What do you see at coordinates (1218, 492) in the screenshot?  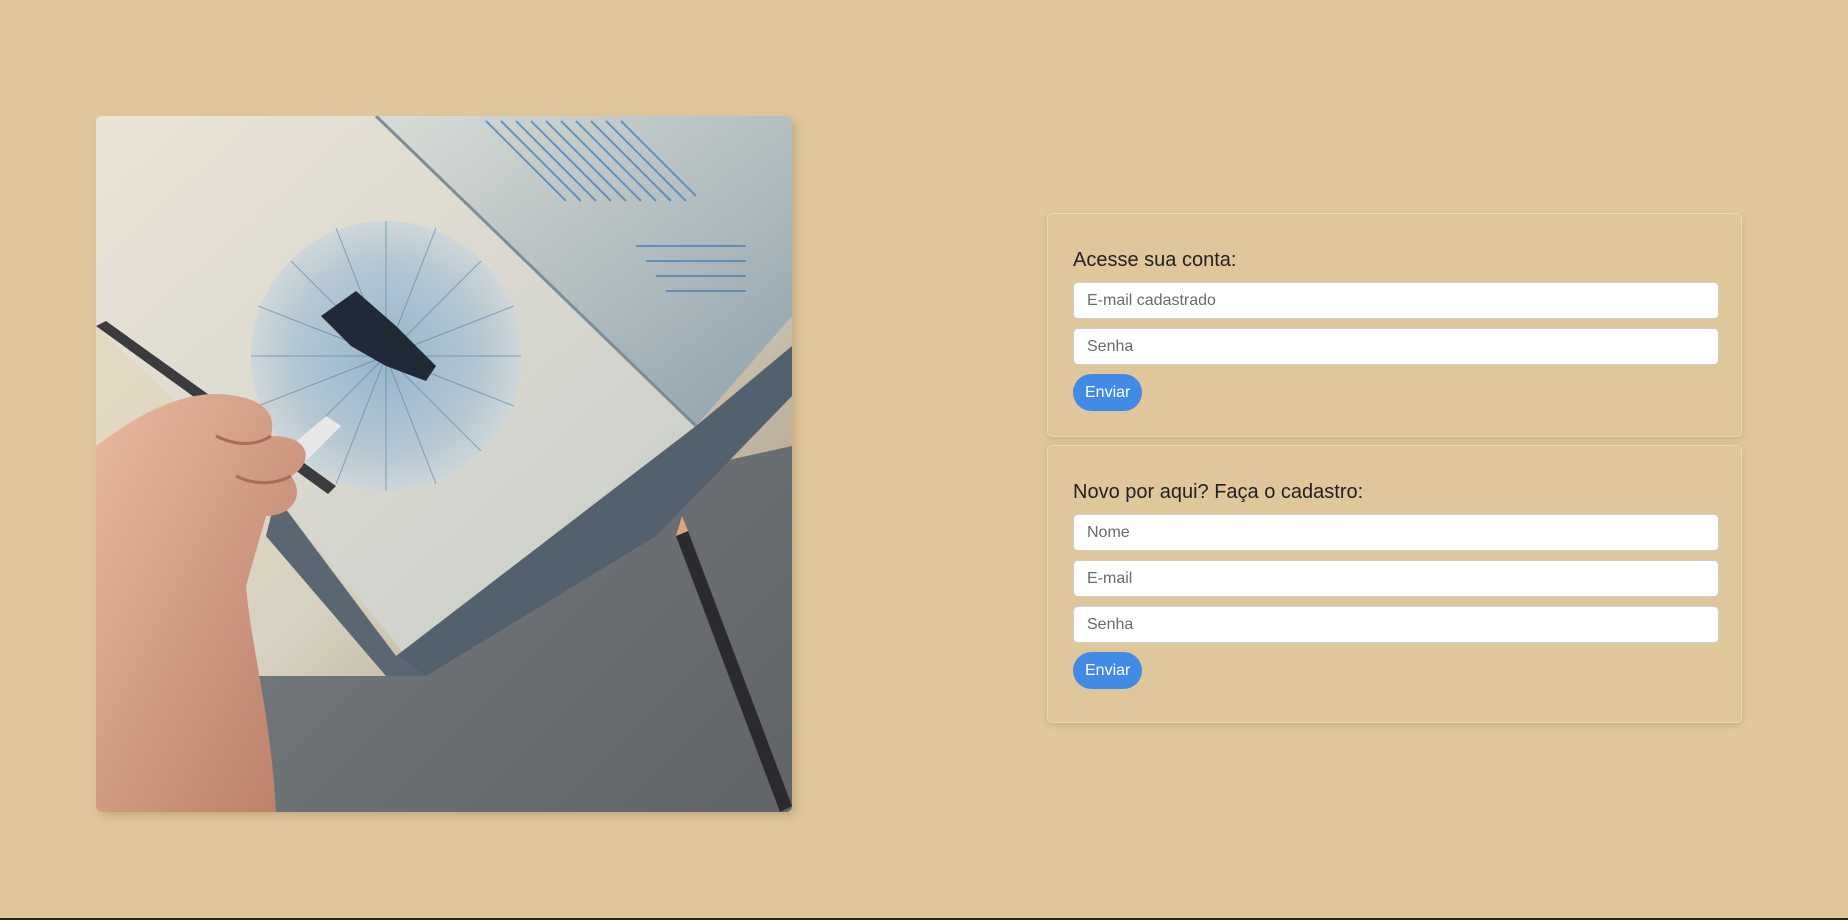 I see `signup-title: Novo por aqui? Faça o cadastro:` at bounding box center [1218, 492].